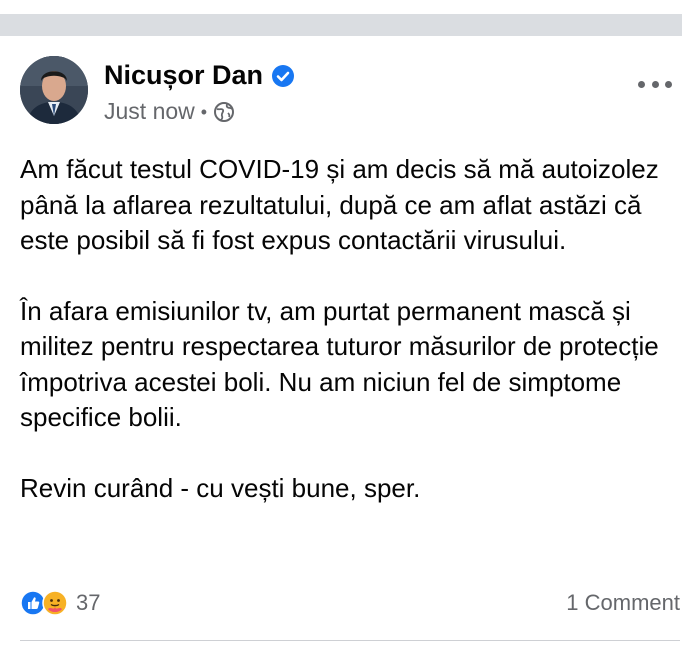  I want to click on previous-post-edge, so click(341, 25).